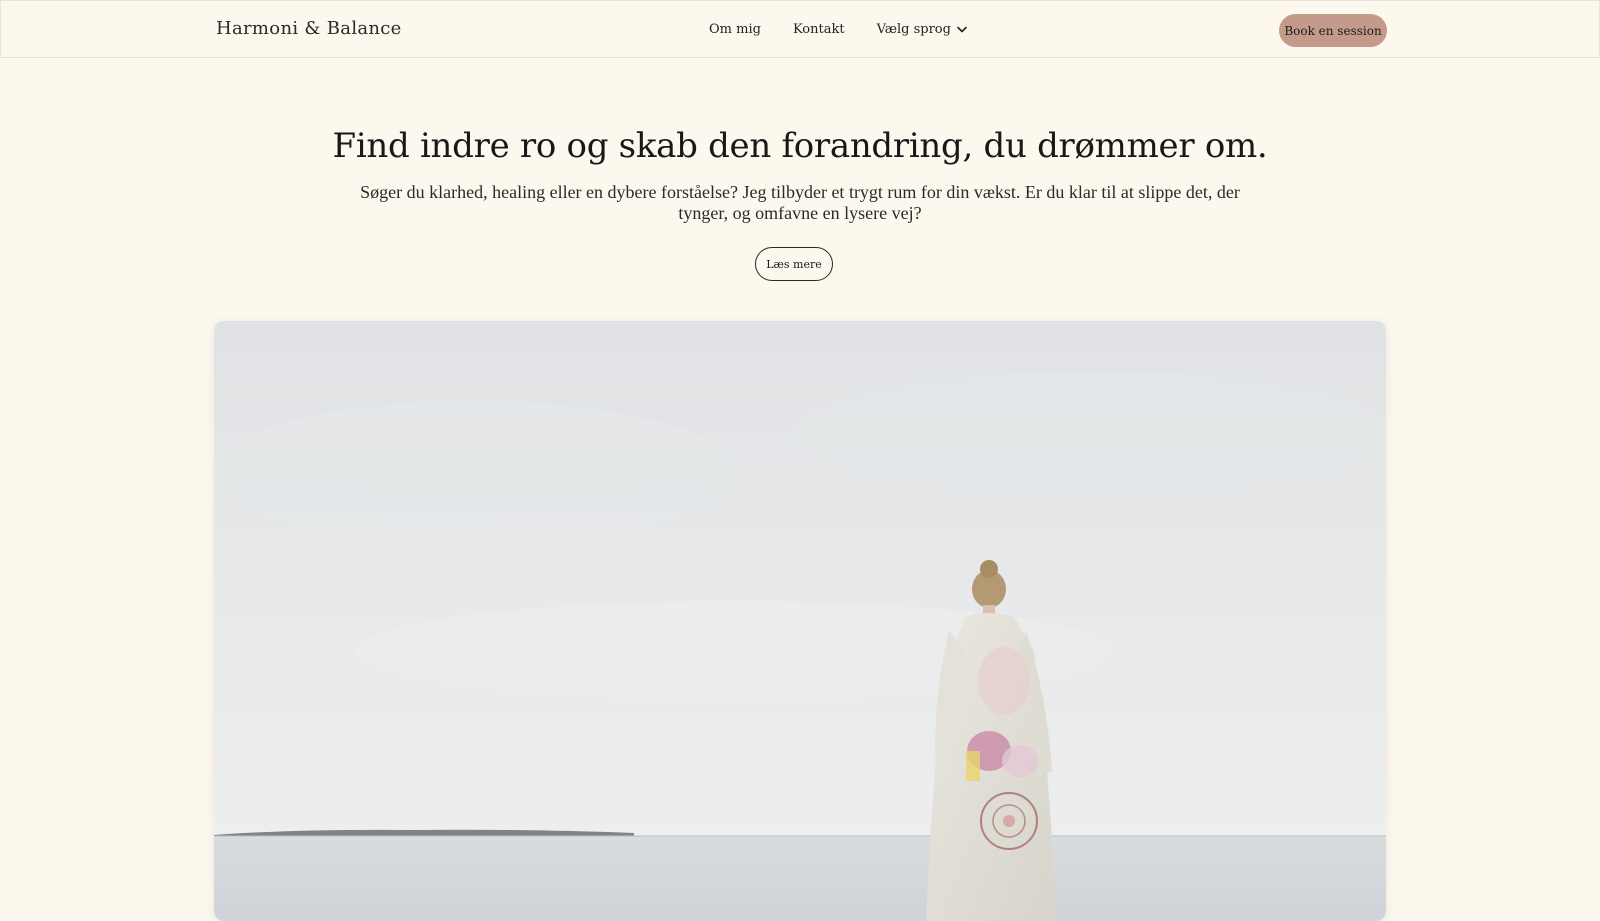  I want to click on book-session-button: Book en session, so click(1333, 30).